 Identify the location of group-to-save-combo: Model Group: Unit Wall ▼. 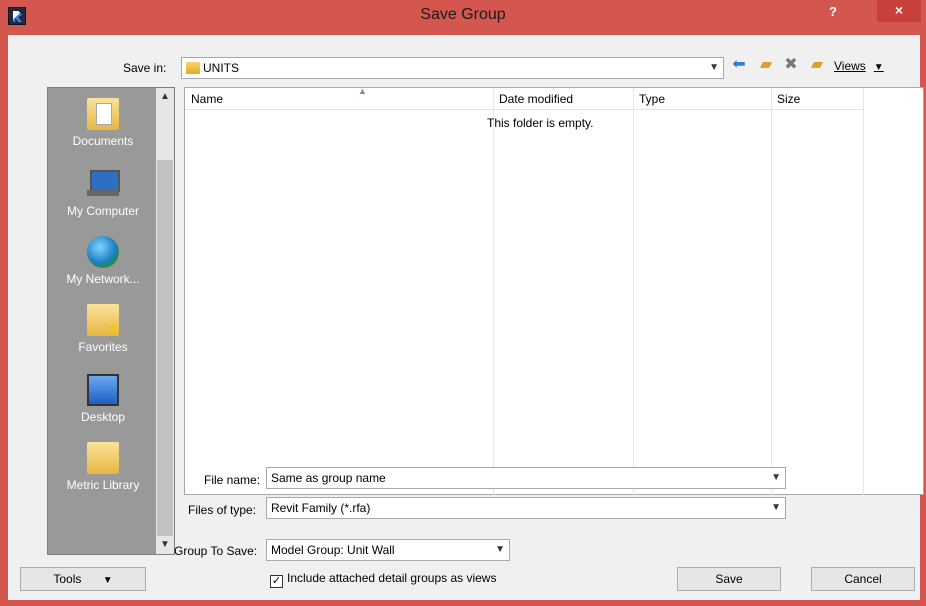
(388, 550).